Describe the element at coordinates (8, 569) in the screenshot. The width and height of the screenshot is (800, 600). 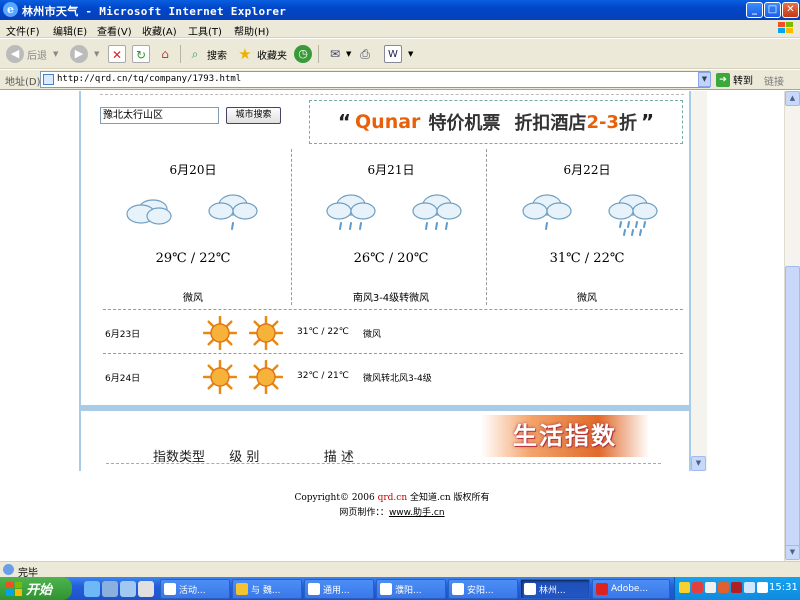
I see `page-done-icon` at that location.